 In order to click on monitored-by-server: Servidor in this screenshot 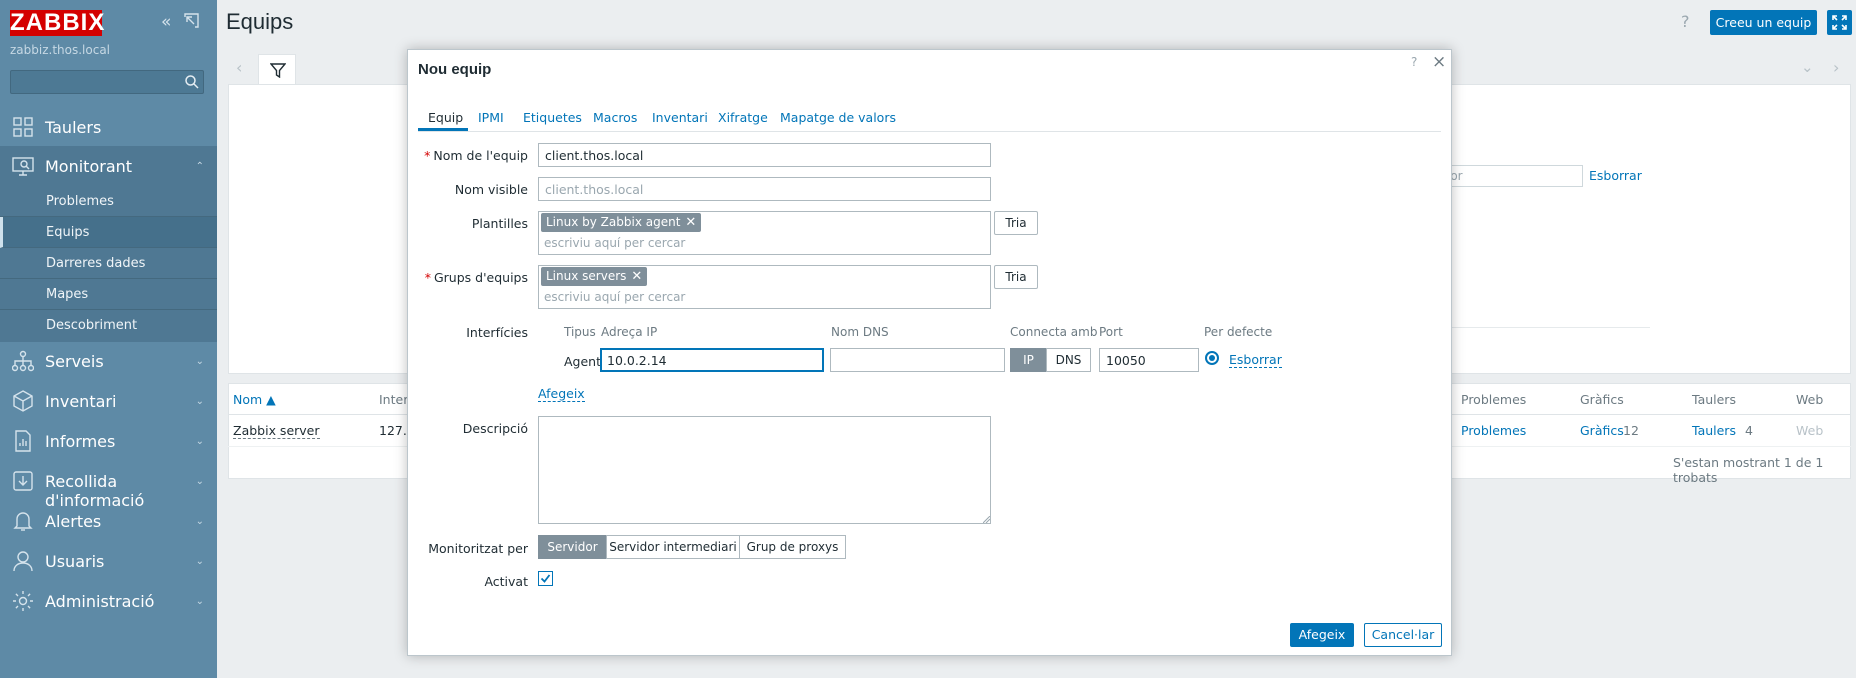, I will do `click(572, 547)`.